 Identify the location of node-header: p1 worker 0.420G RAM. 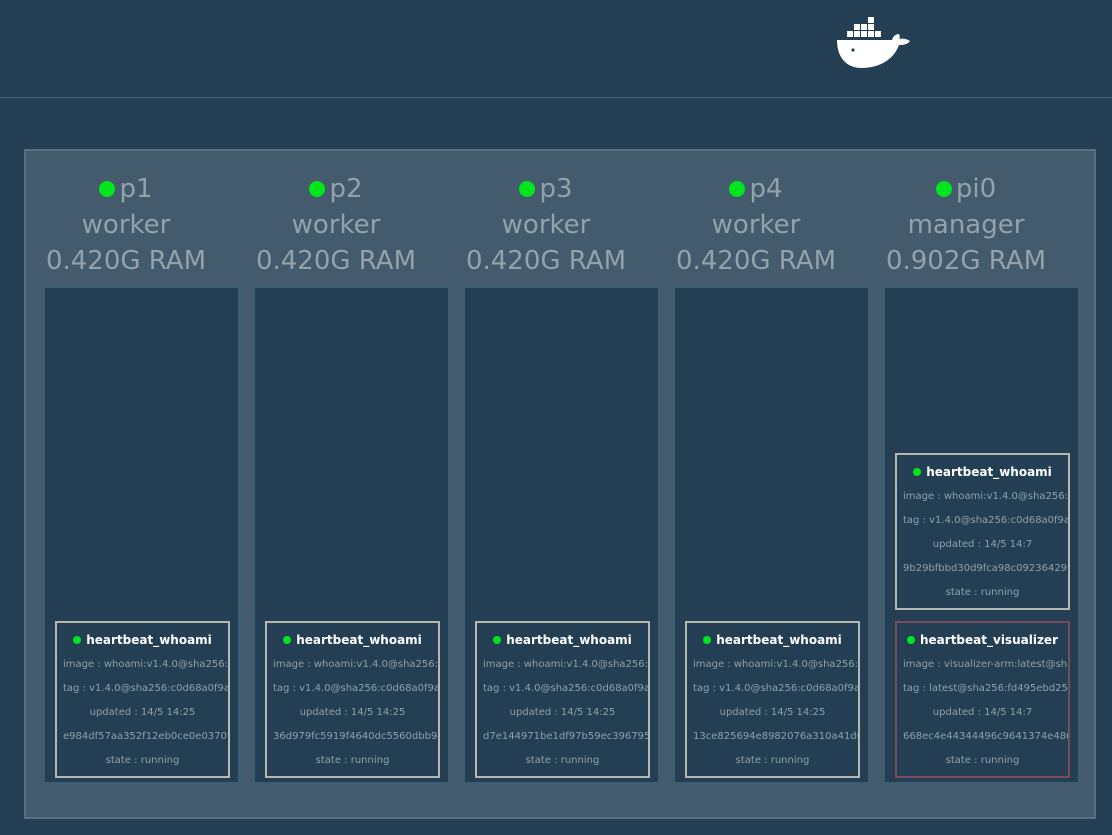
(126, 225).